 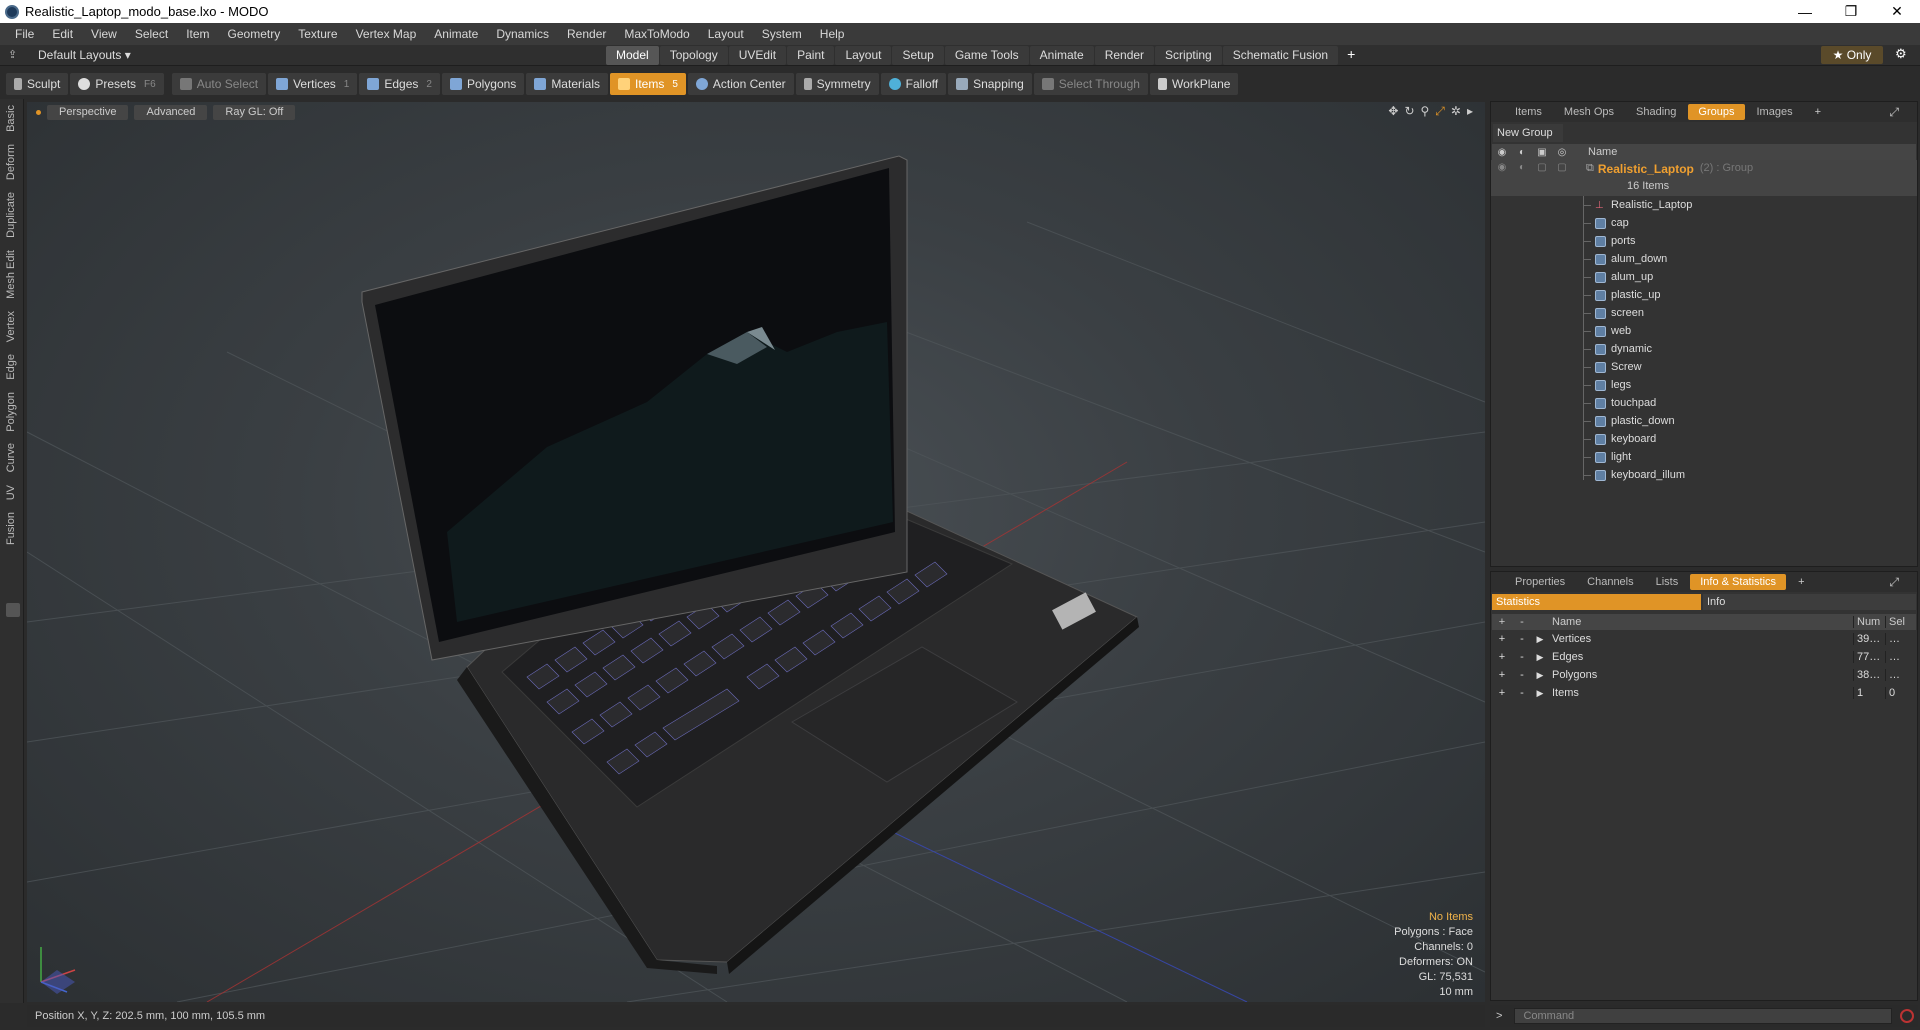 What do you see at coordinates (1818, 112) in the screenshot?
I see `add-panel-tab-button: +` at bounding box center [1818, 112].